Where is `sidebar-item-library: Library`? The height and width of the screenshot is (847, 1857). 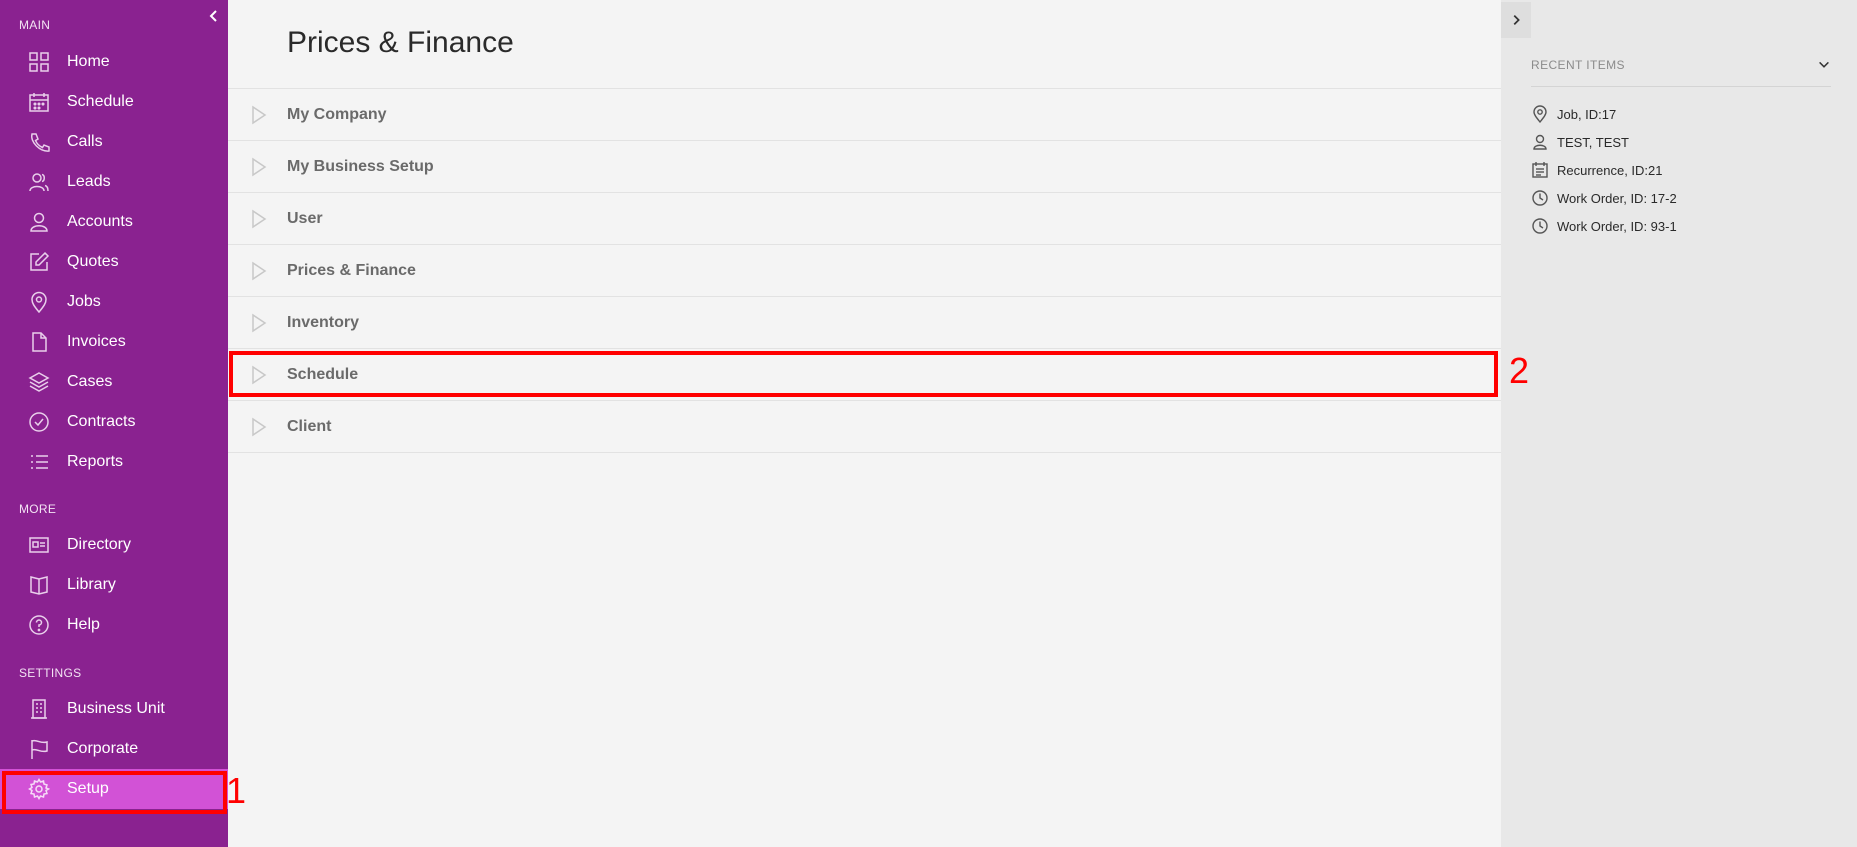
sidebar-item-library: Library is located at coordinates (114, 585).